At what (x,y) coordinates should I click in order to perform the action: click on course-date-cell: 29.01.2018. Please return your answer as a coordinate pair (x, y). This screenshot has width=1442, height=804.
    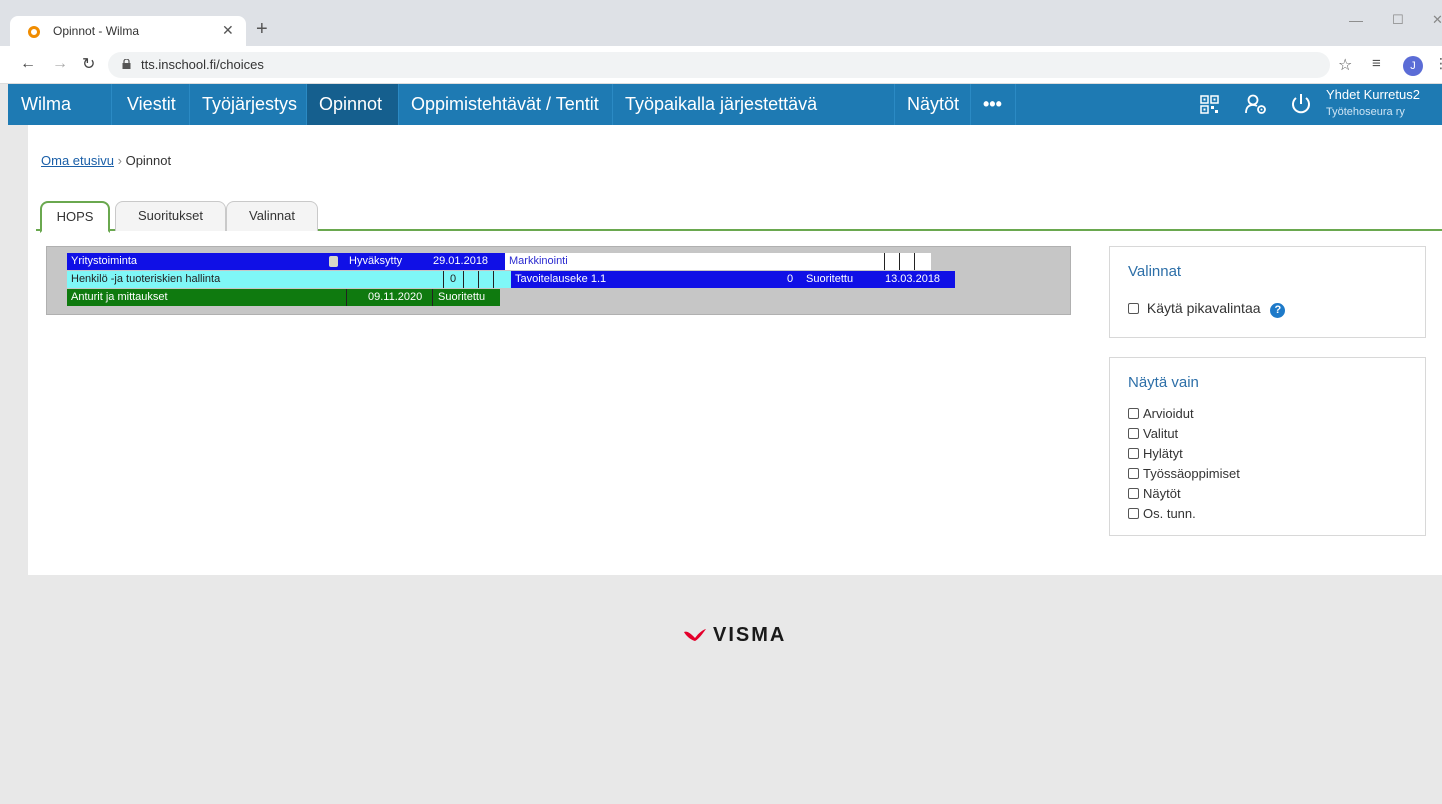
    Looking at the image, I should click on (467, 261).